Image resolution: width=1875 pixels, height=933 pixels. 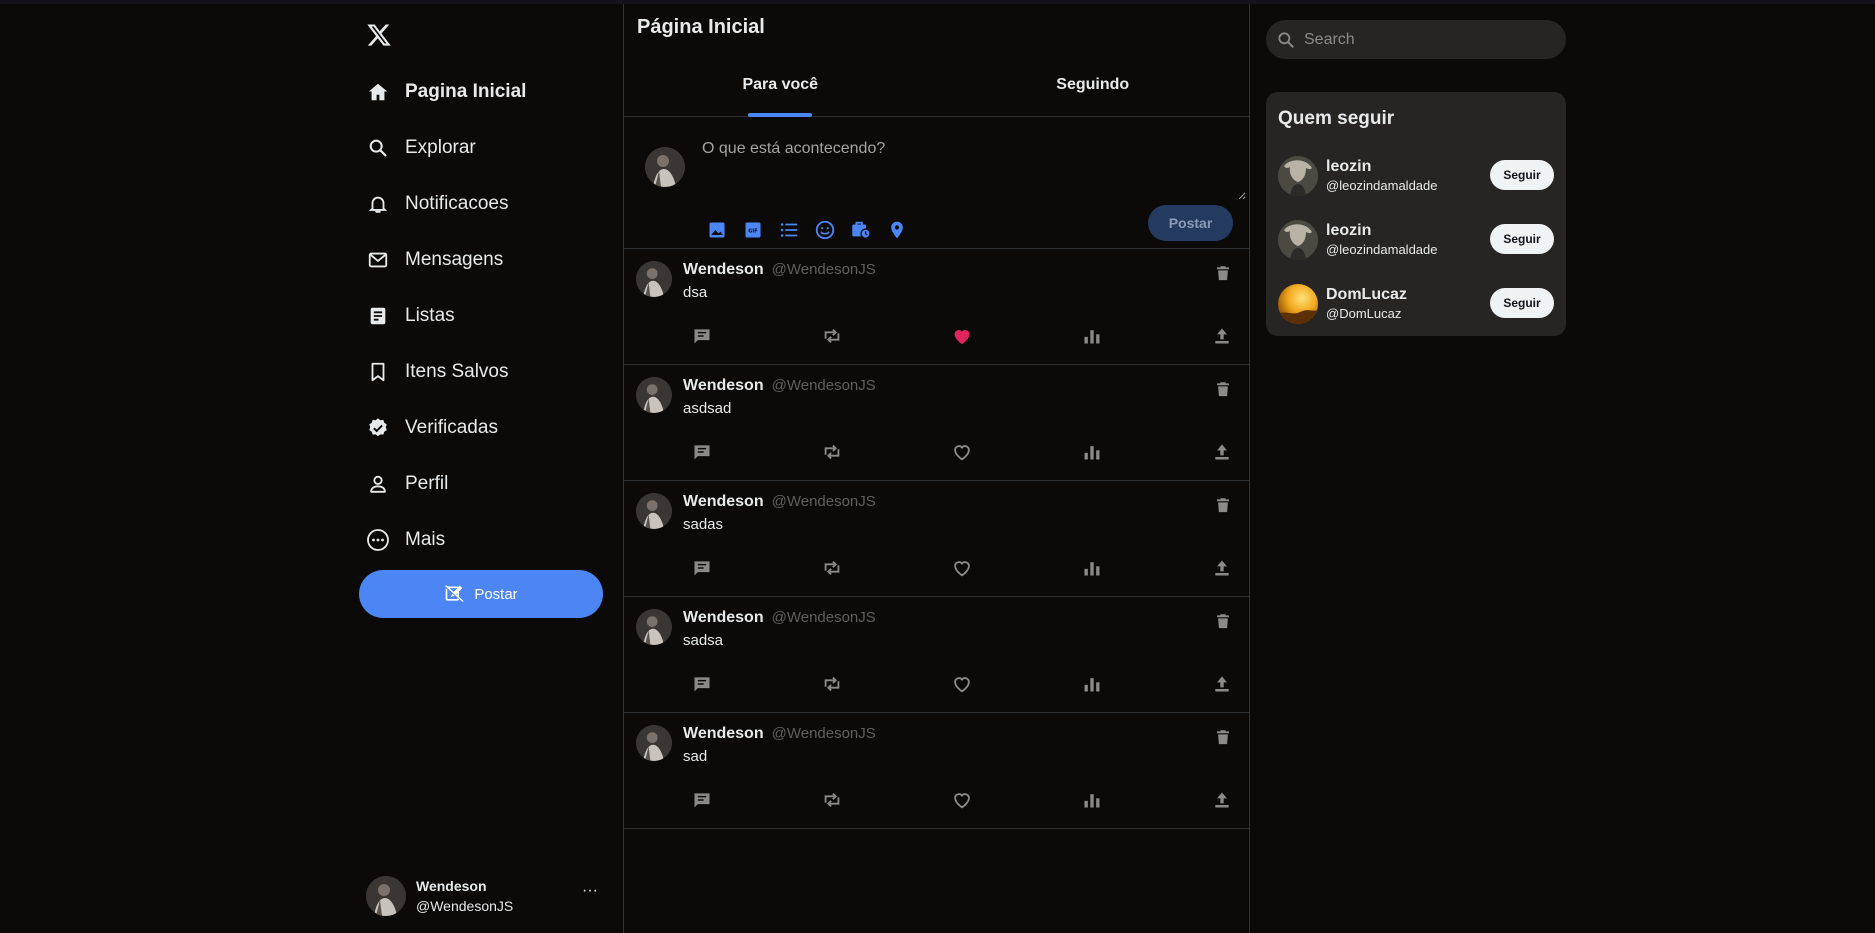 What do you see at coordinates (457, 371) in the screenshot?
I see `sidebar-item-label: Itens Salvos` at bounding box center [457, 371].